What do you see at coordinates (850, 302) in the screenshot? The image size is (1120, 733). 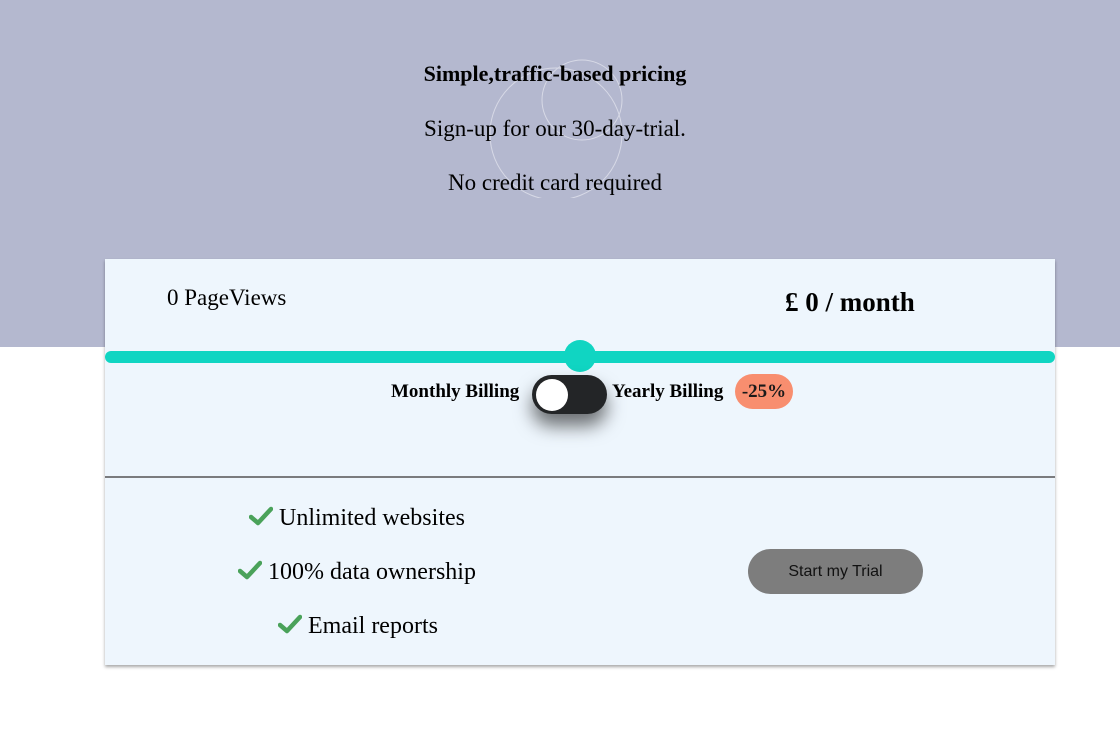 I see `price-label: £ 0 / month` at bounding box center [850, 302].